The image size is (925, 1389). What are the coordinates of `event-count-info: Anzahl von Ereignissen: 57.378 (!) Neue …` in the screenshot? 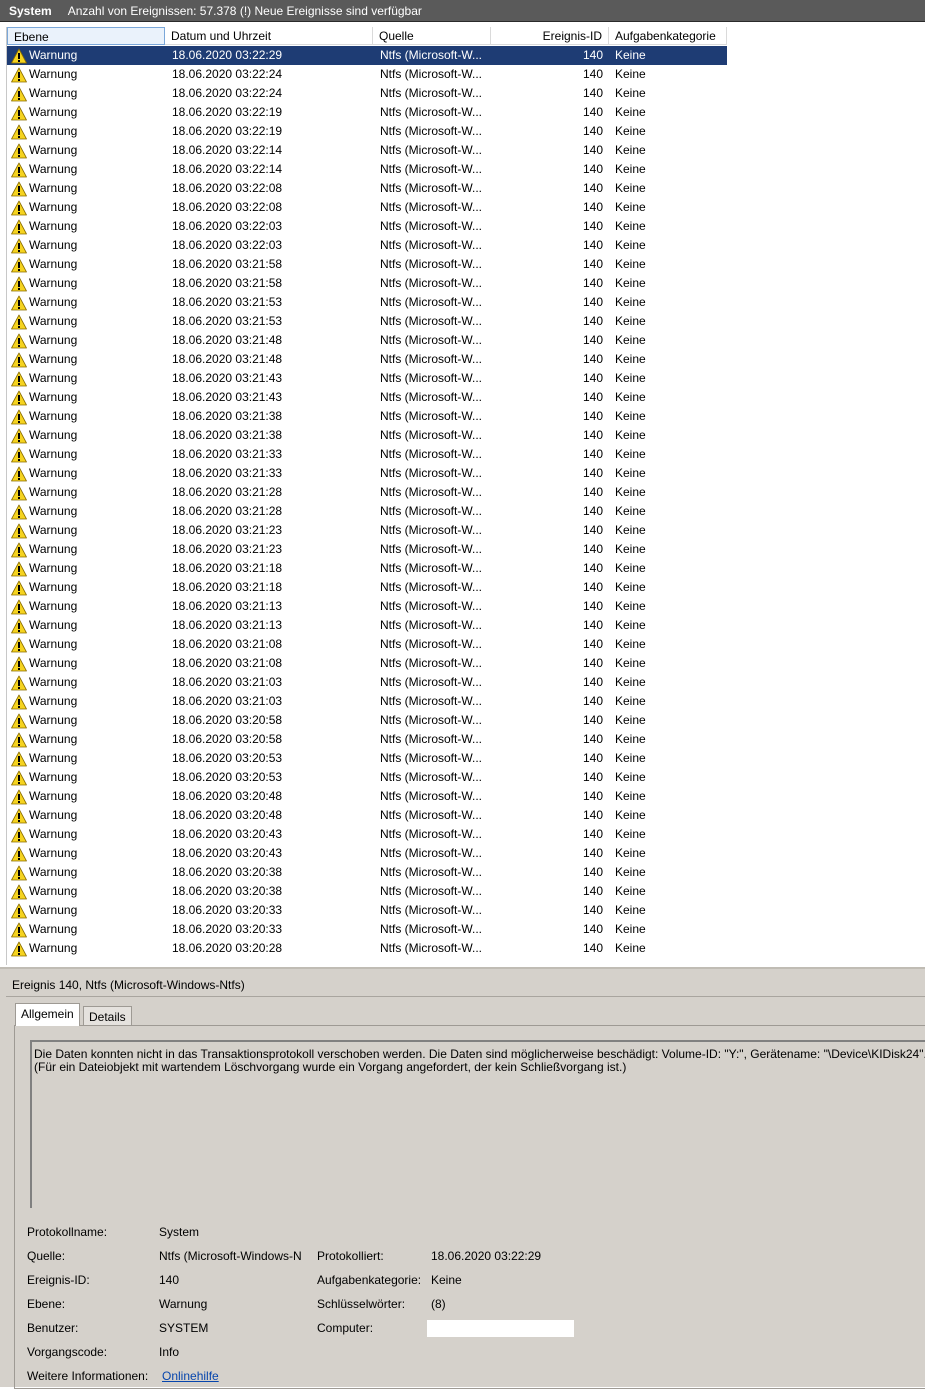 It's located at (244, 10).